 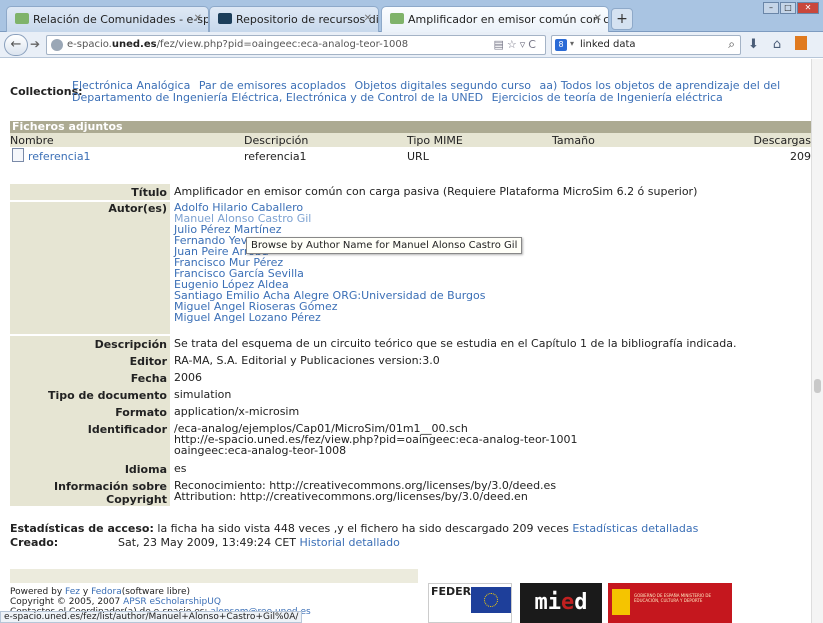 I want to click on close-window-icon: ✕, so click(x=808, y=8).